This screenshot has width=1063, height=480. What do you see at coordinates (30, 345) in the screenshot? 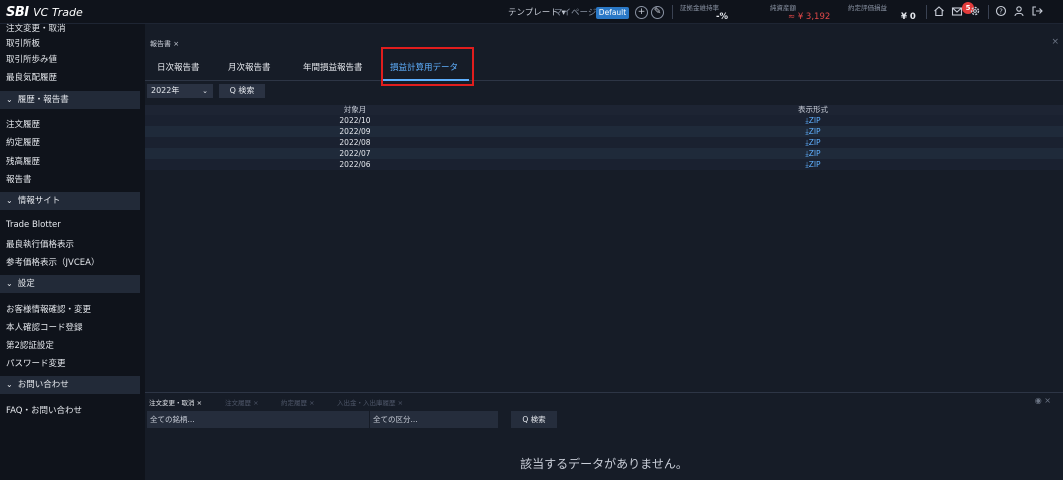
I see `sidebar-item-2fa: 第2認証設定` at bounding box center [30, 345].